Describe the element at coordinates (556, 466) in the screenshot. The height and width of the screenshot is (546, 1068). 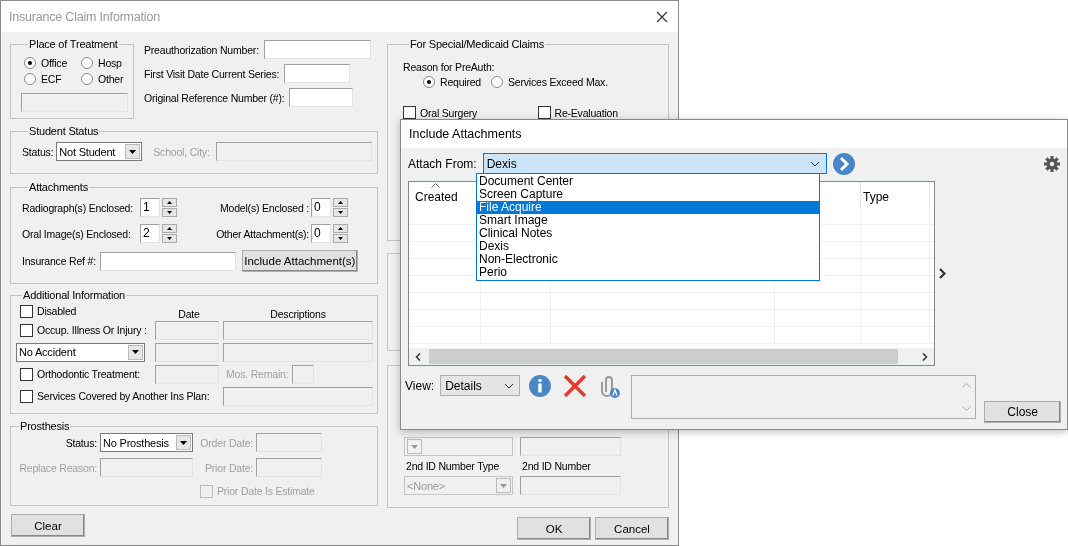
I see `field-label: 2nd ID Number` at that location.